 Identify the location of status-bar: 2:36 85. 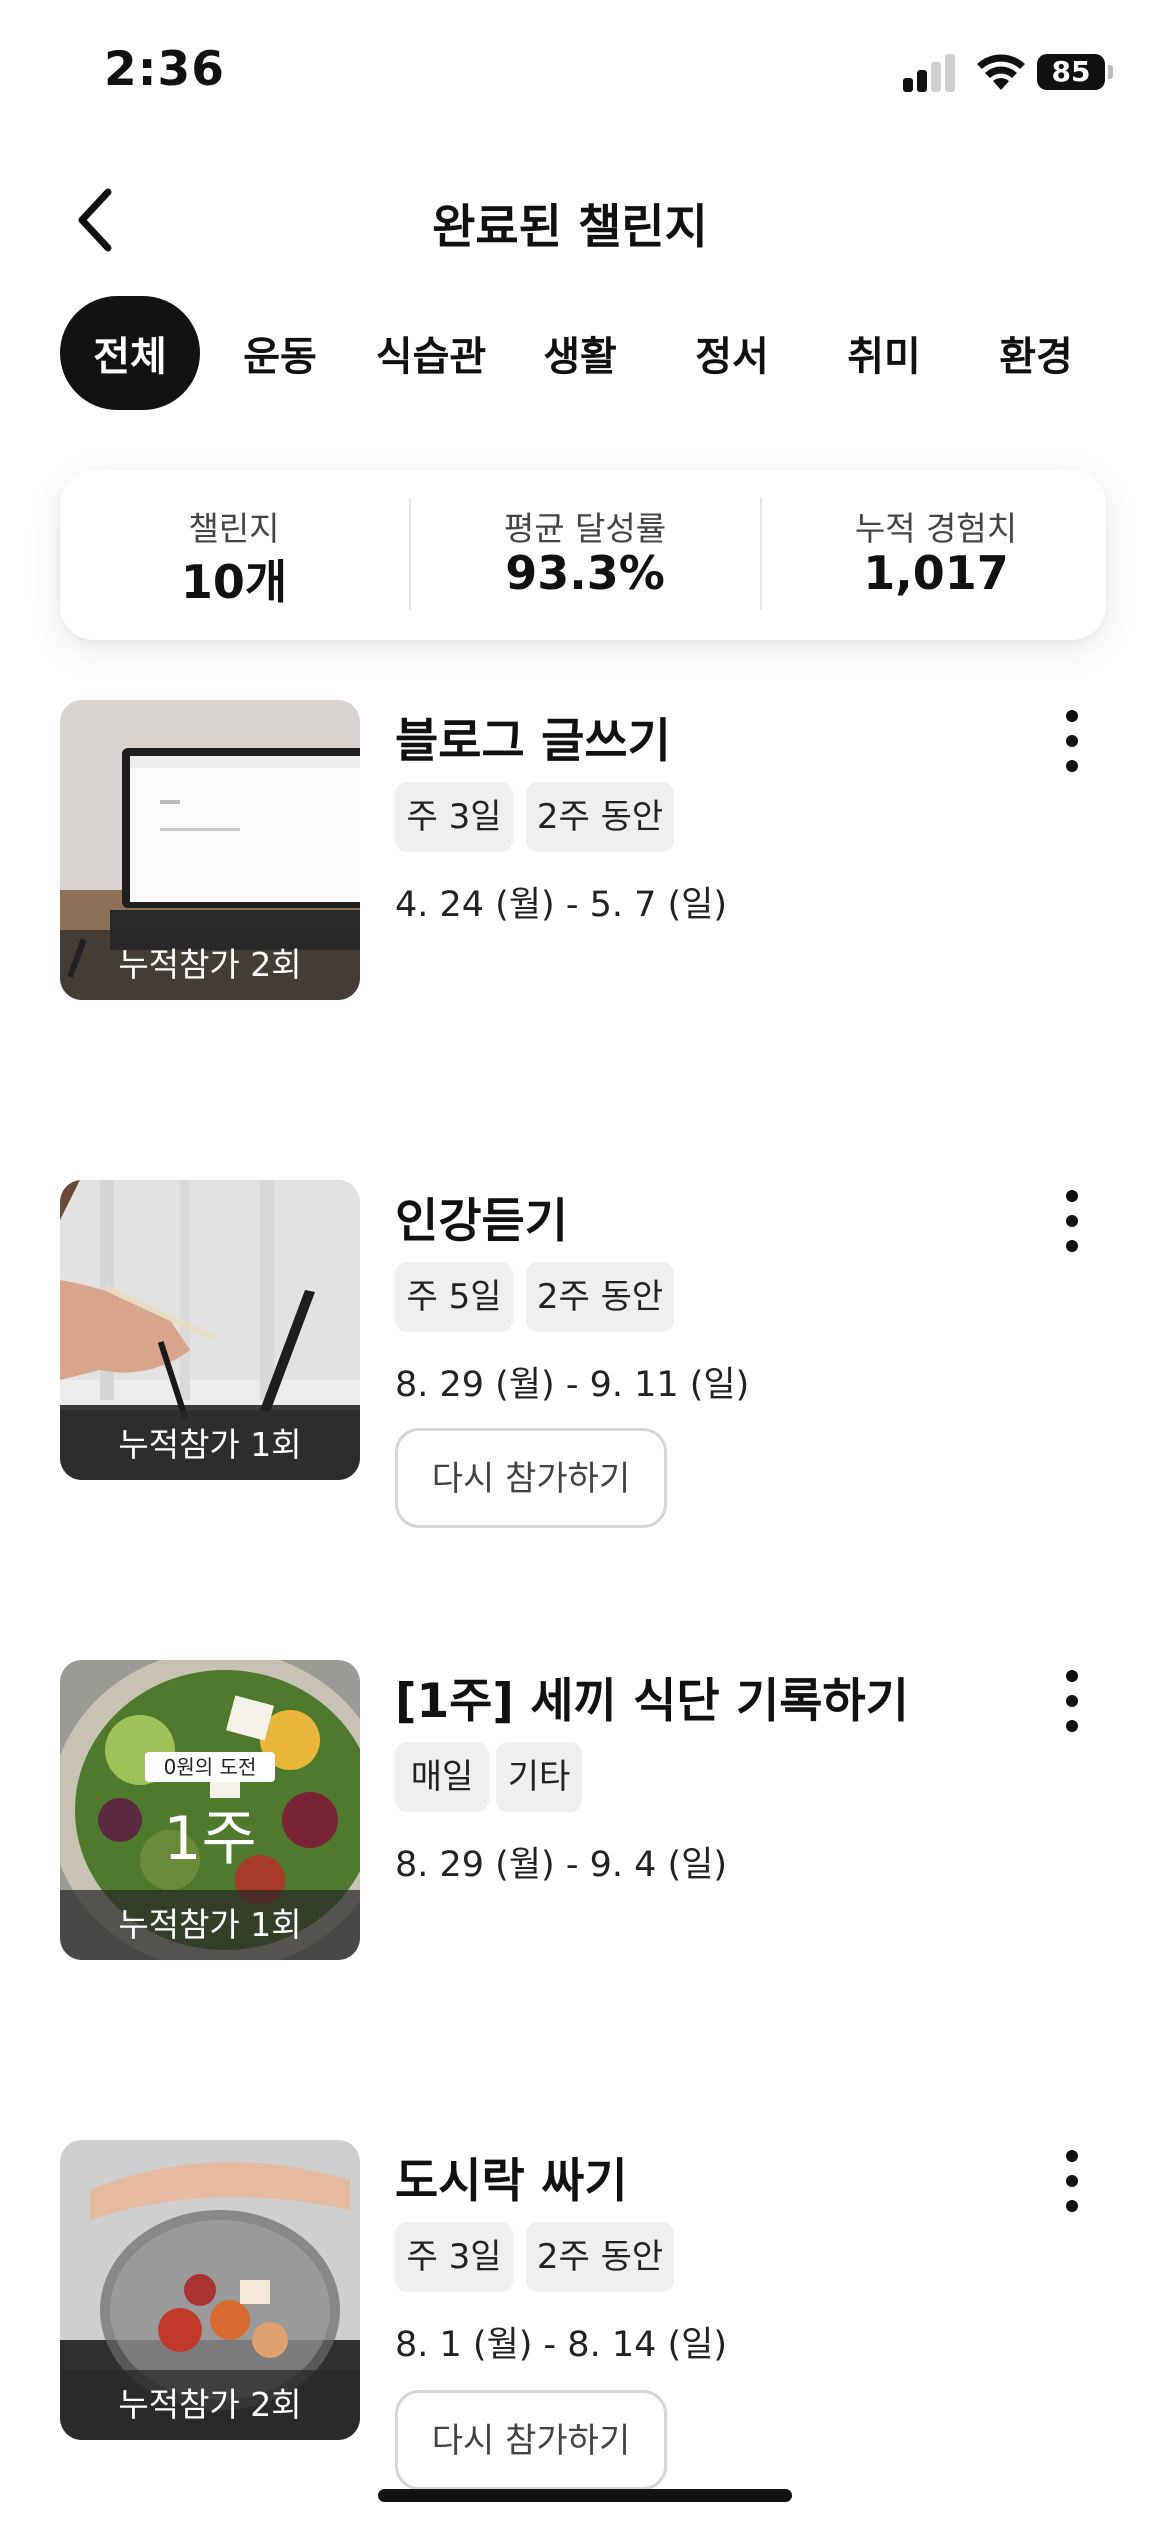
(585, 75).